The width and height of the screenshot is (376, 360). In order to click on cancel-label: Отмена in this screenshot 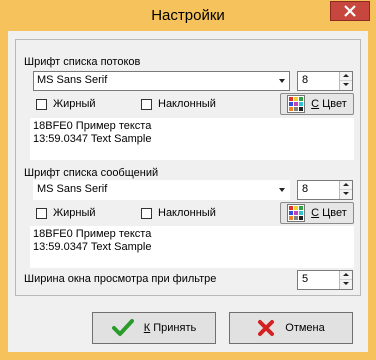, I will do `click(305, 328)`.